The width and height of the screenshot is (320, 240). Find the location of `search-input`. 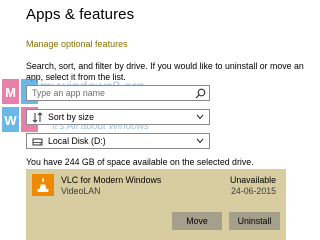

search-input is located at coordinates (111, 93).